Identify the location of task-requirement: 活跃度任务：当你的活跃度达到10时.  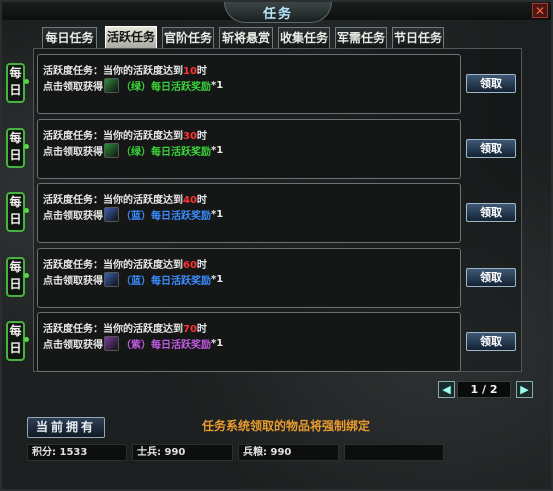
(125, 69).